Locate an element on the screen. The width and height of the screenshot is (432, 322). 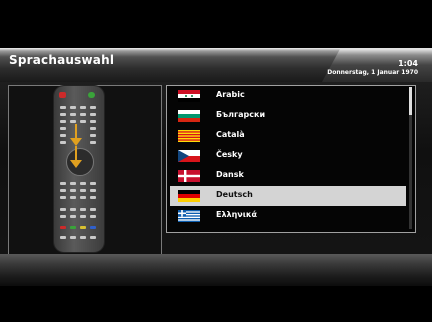
list-item-bulgarian: Български is located at coordinates (288, 116).